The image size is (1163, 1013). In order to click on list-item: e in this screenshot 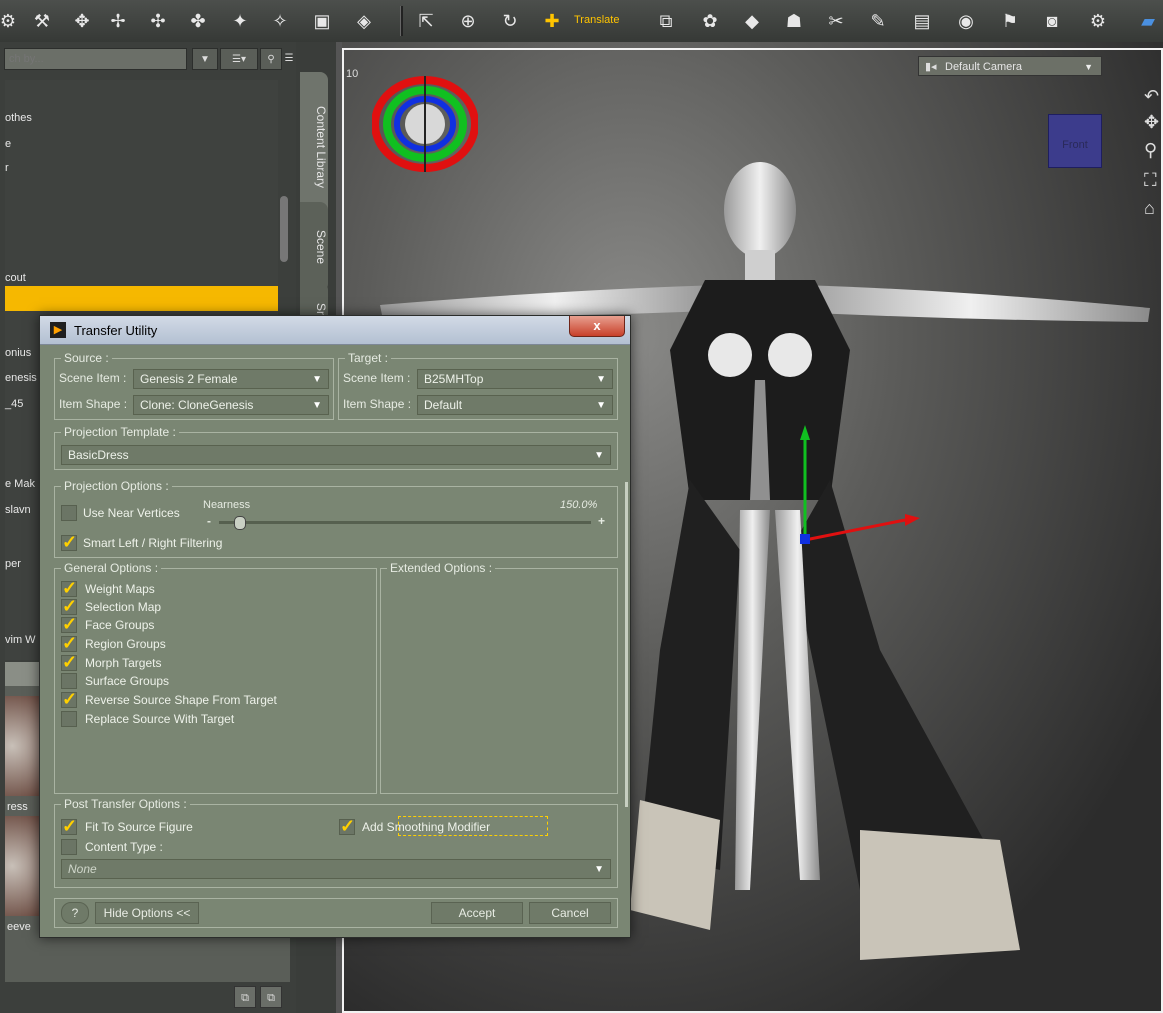, I will do `click(8, 144)`.